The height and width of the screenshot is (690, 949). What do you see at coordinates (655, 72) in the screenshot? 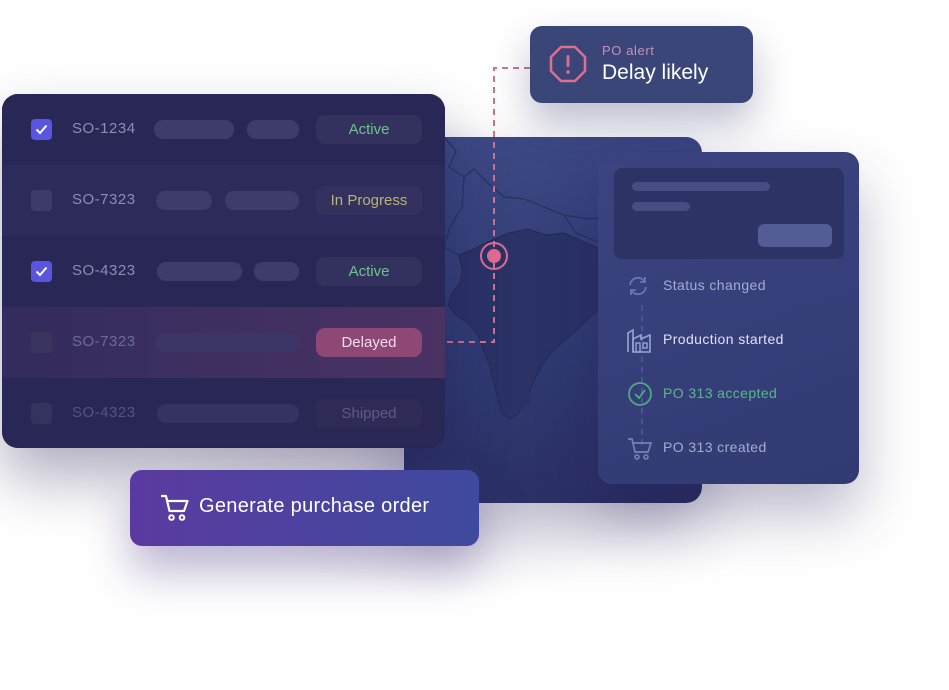
I see `alert-message: Delay likely` at bounding box center [655, 72].